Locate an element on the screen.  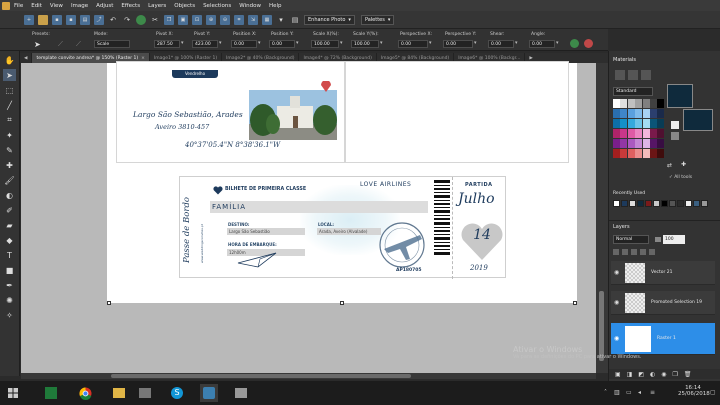
materials-rainbow-icon is located at coordinates (633, 75).